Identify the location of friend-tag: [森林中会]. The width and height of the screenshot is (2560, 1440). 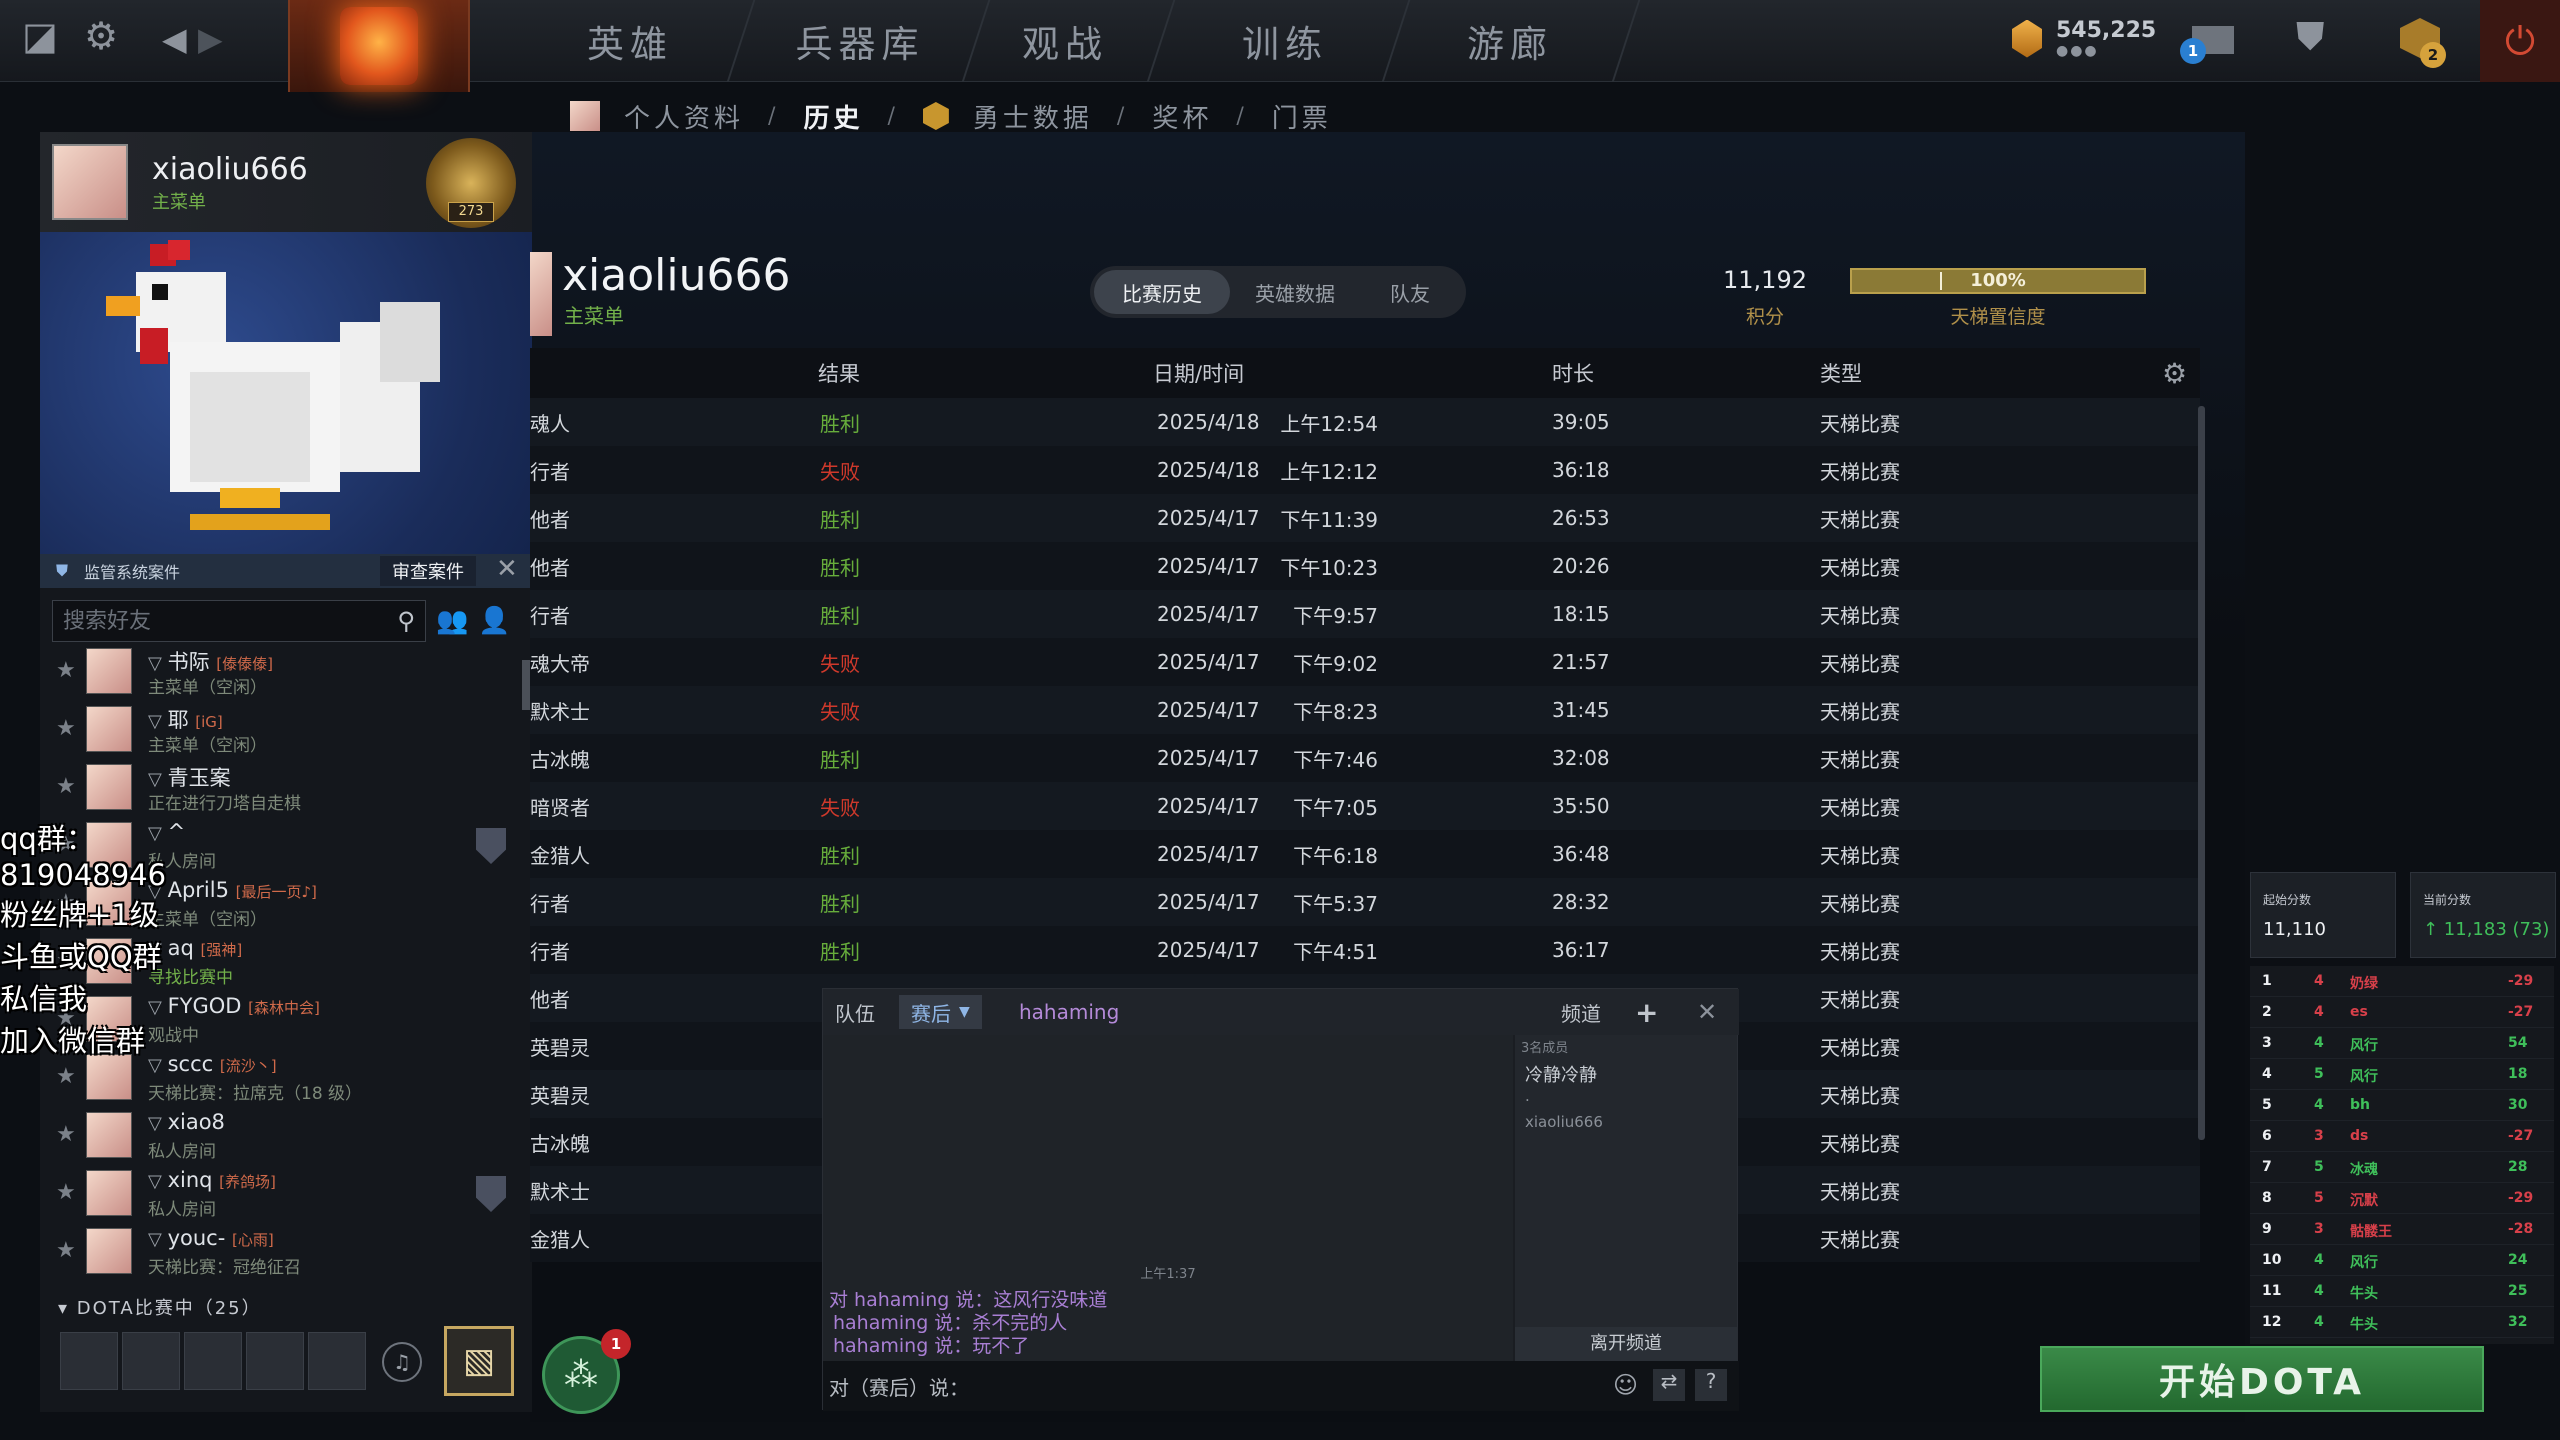
(284, 1008).